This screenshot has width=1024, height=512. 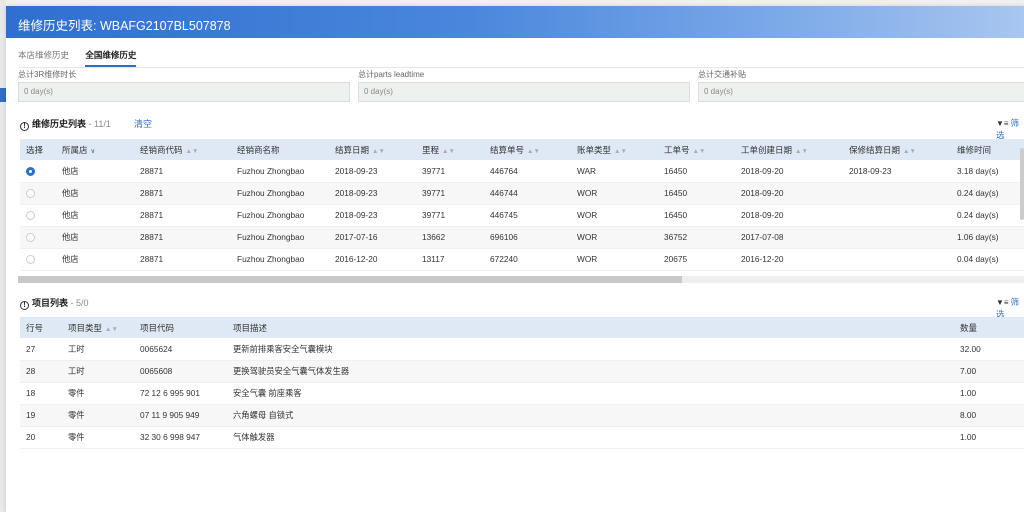 What do you see at coordinates (789, 237) in the screenshot?
I see `table-cell: 2017-07-08` at bounding box center [789, 237].